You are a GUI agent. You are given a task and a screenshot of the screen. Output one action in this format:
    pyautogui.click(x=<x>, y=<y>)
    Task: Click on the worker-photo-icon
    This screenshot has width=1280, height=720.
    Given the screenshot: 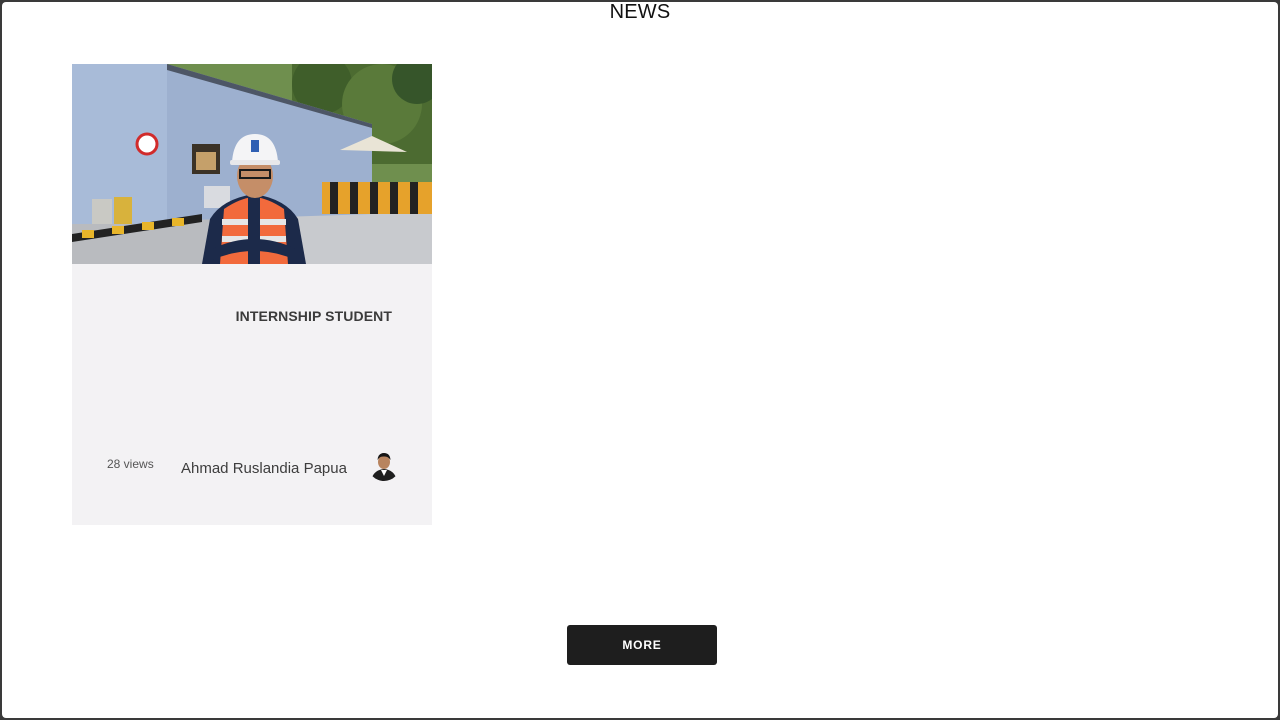 What is the action you would take?
    pyautogui.click(x=252, y=164)
    